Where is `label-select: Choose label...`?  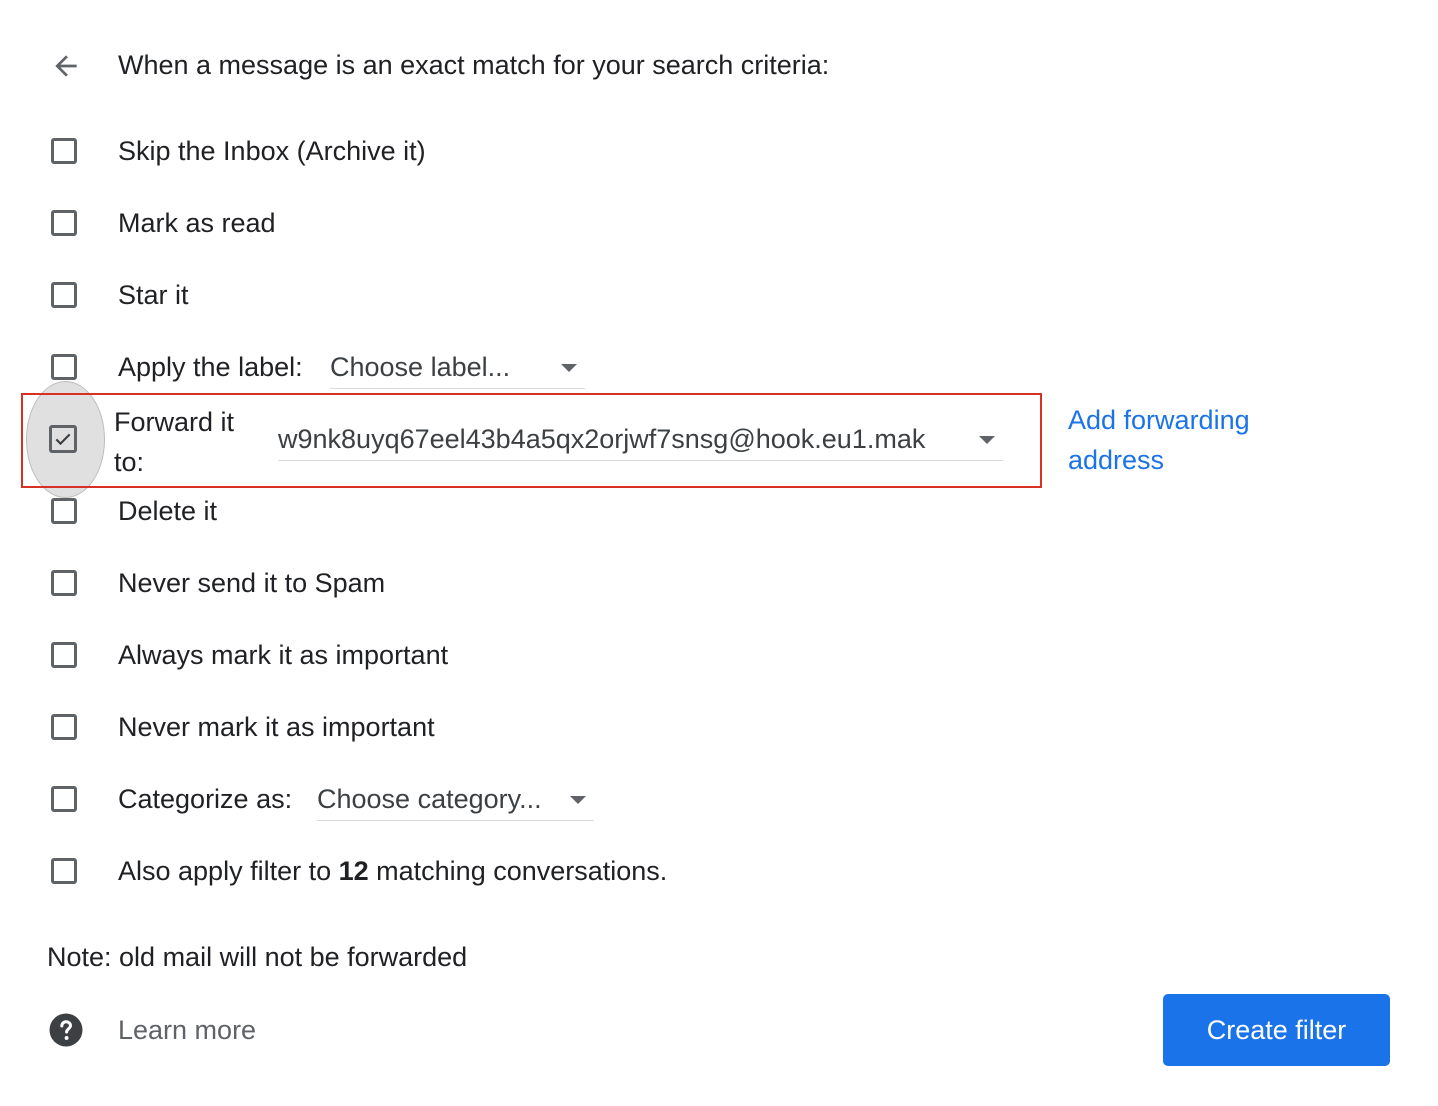
label-select: Choose label... is located at coordinates (457, 369).